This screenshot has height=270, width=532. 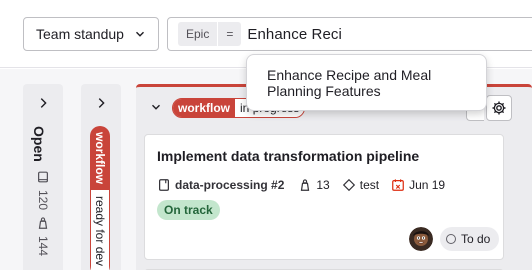 What do you see at coordinates (39, 144) in the screenshot?
I see `column-title: Open` at bounding box center [39, 144].